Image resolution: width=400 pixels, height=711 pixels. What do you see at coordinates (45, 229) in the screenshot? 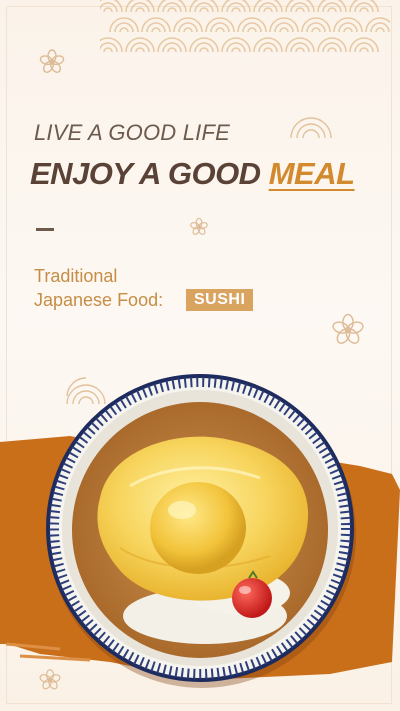
I see `divider-dash` at bounding box center [45, 229].